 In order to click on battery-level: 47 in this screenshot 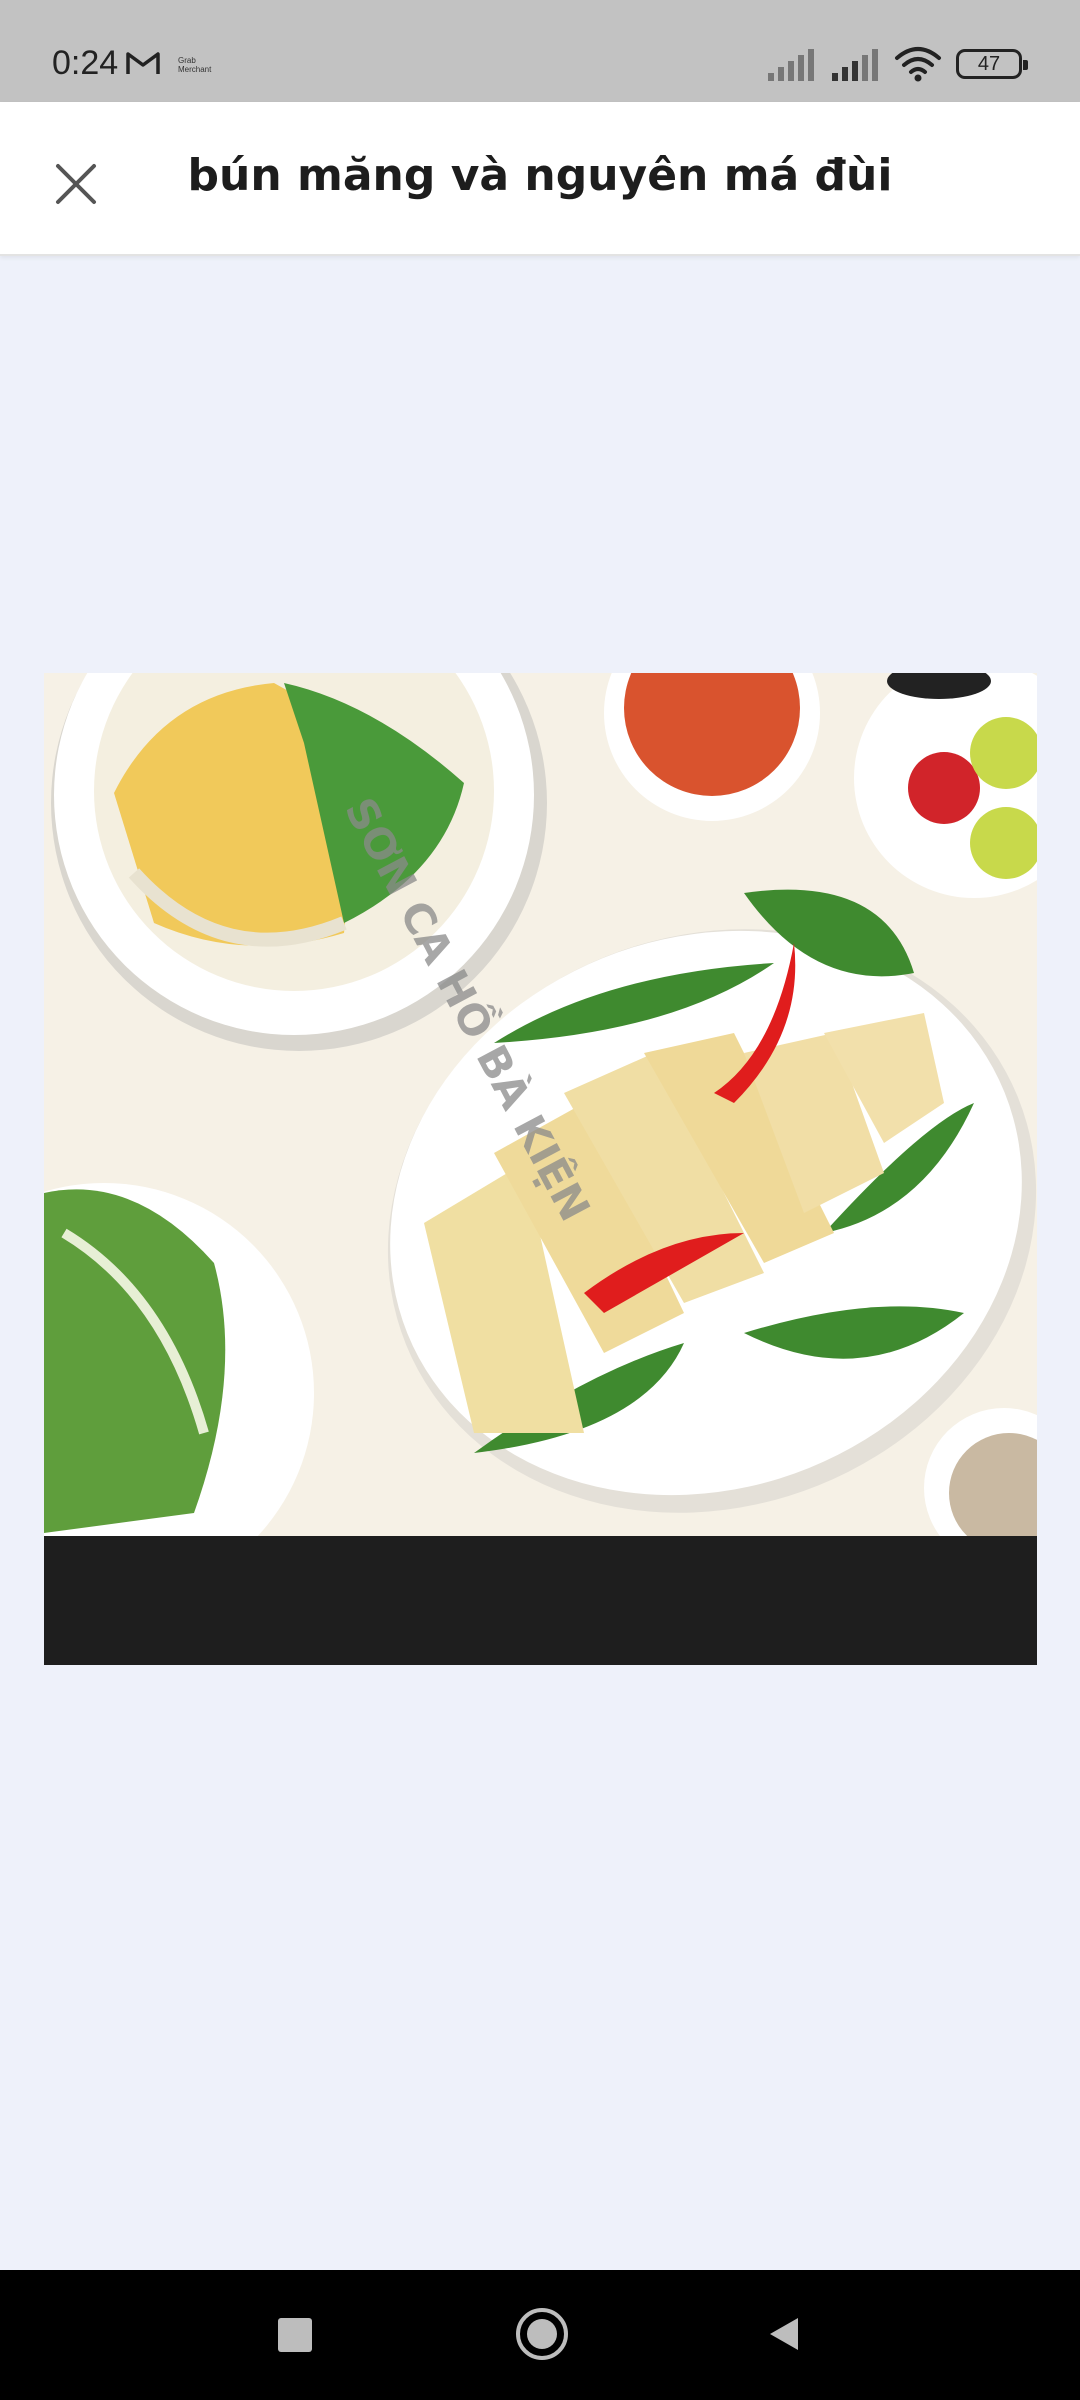, I will do `click(989, 63)`.